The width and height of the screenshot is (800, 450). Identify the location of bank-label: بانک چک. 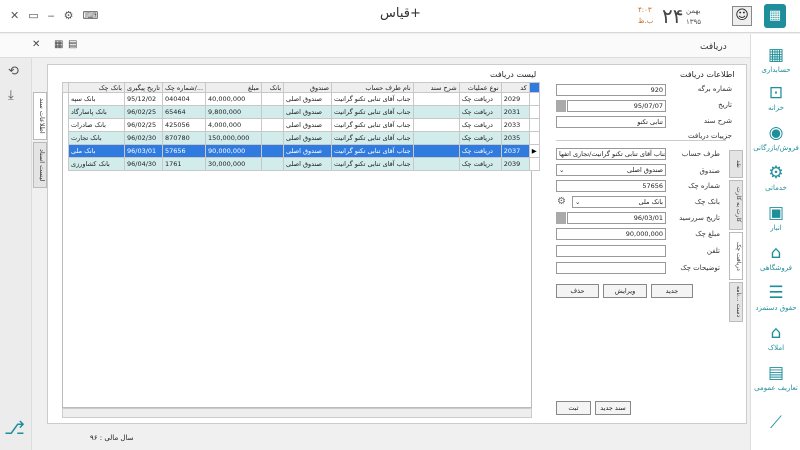
(707, 202).